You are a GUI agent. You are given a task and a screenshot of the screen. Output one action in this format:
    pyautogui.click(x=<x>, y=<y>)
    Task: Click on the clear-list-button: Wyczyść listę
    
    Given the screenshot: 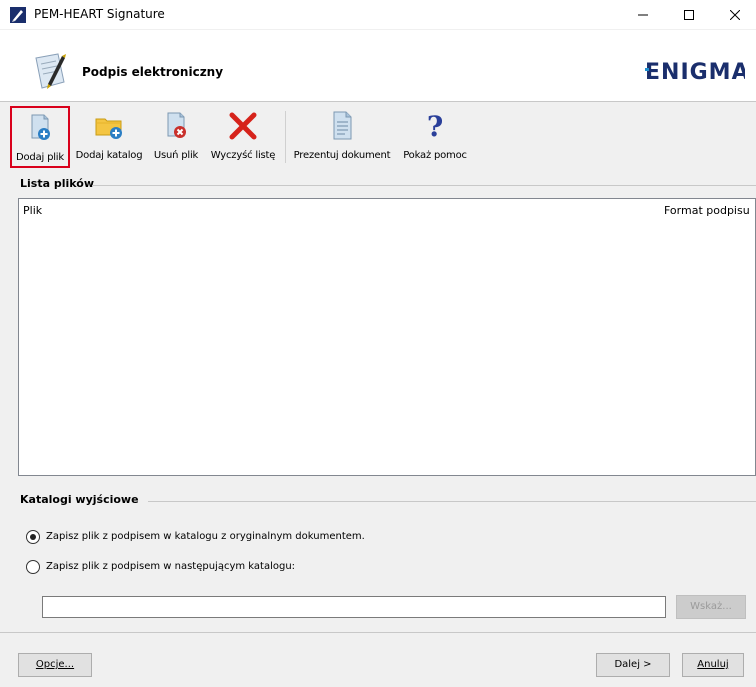 What is the action you would take?
    pyautogui.click(x=243, y=137)
    